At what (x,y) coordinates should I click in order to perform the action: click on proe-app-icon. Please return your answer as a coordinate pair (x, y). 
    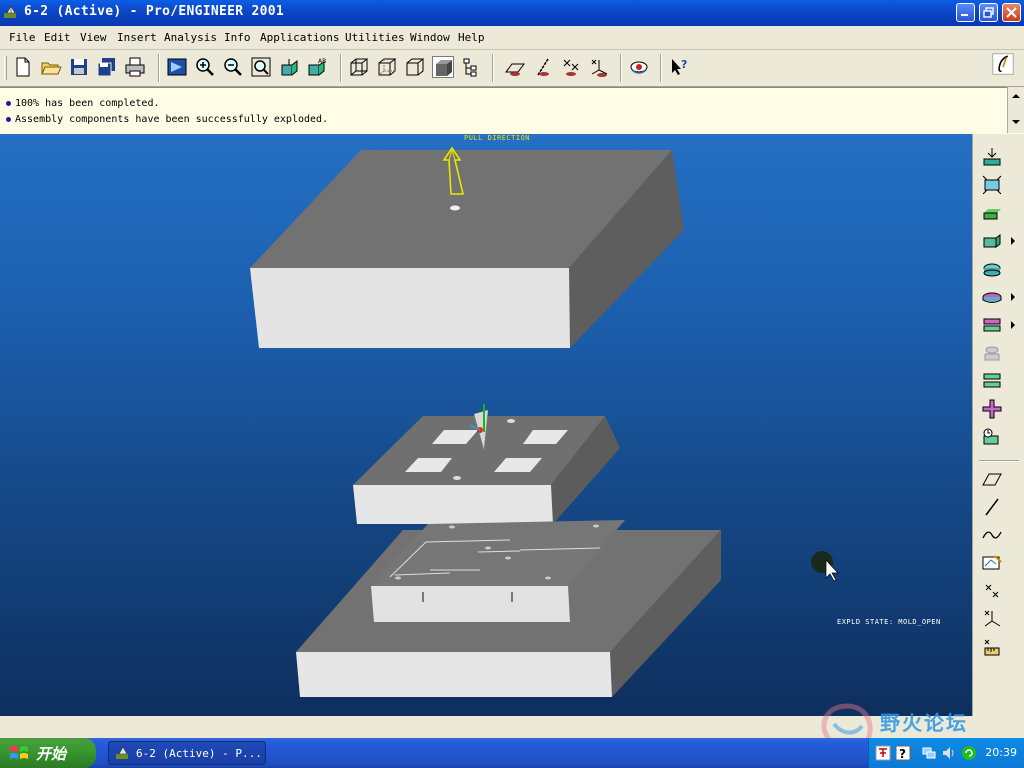
    Looking at the image, I should click on (11, 12).